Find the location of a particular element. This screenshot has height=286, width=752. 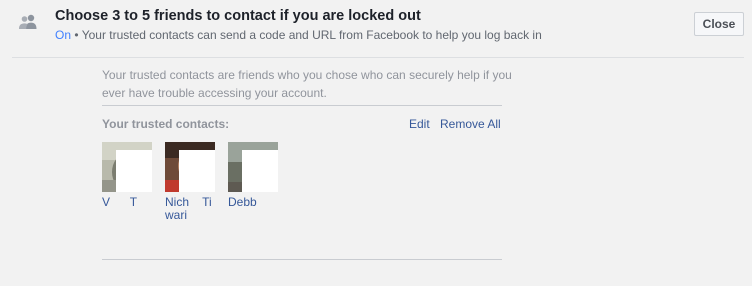

edit-link: Edit is located at coordinates (419, 124).